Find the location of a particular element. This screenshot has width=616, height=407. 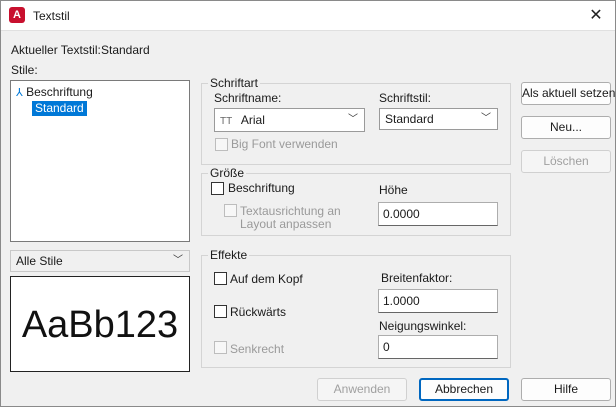

list-item-selected: Standard is located at coordinates (59, 108).